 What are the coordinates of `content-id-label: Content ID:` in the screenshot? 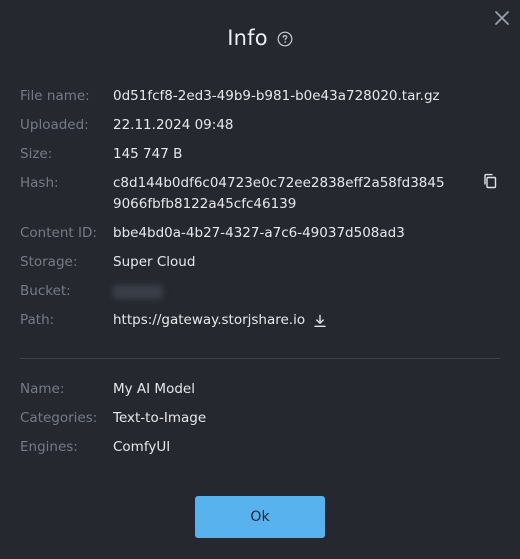 It's located at (58, 233).